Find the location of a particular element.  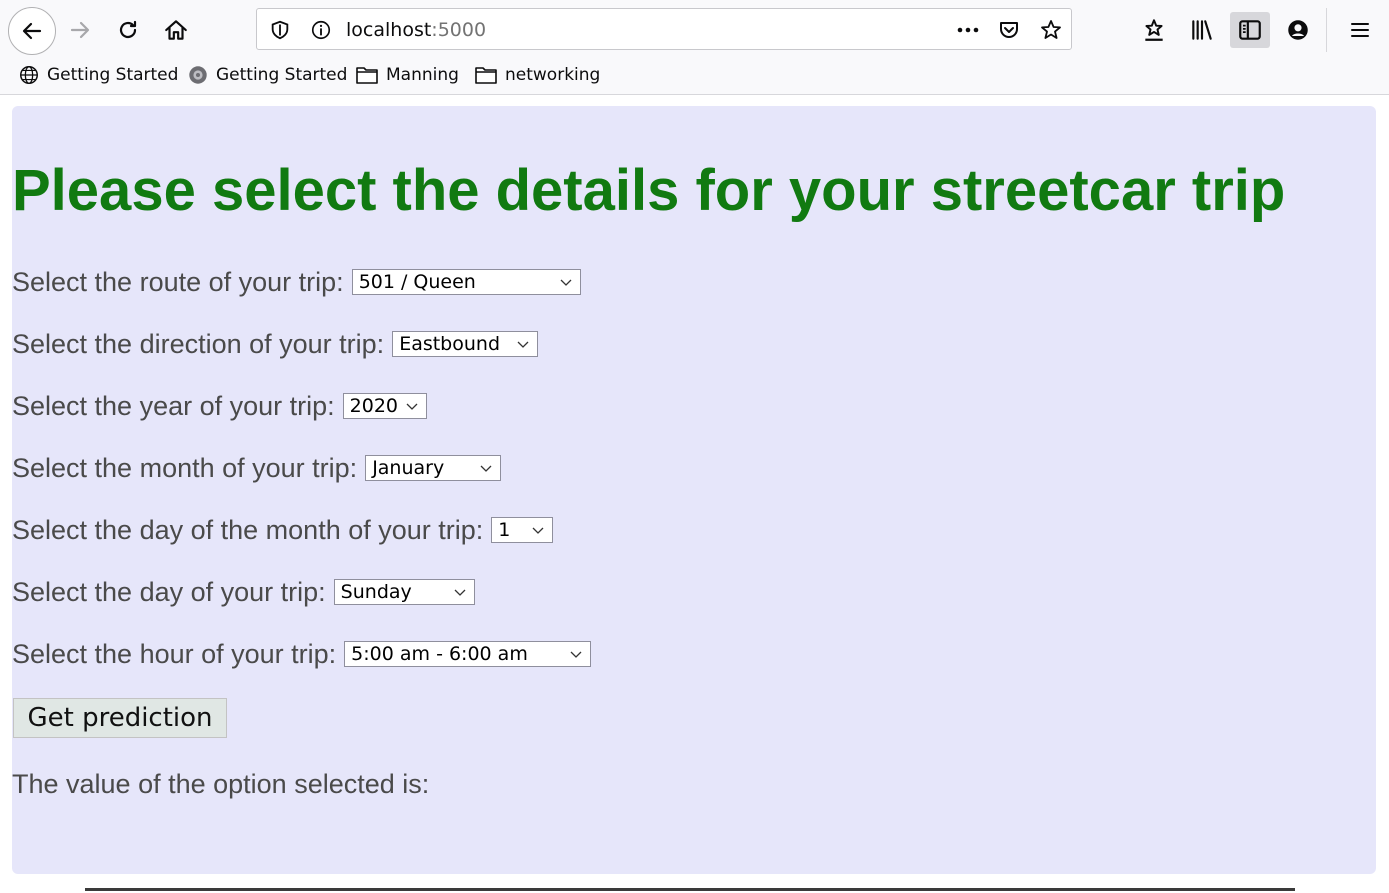

globe-icon is located at coordinates (29, 75).